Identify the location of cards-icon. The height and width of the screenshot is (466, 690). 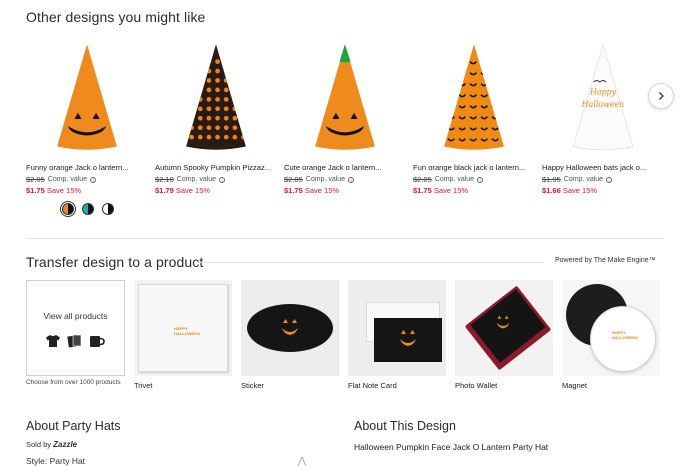
(74, 341).